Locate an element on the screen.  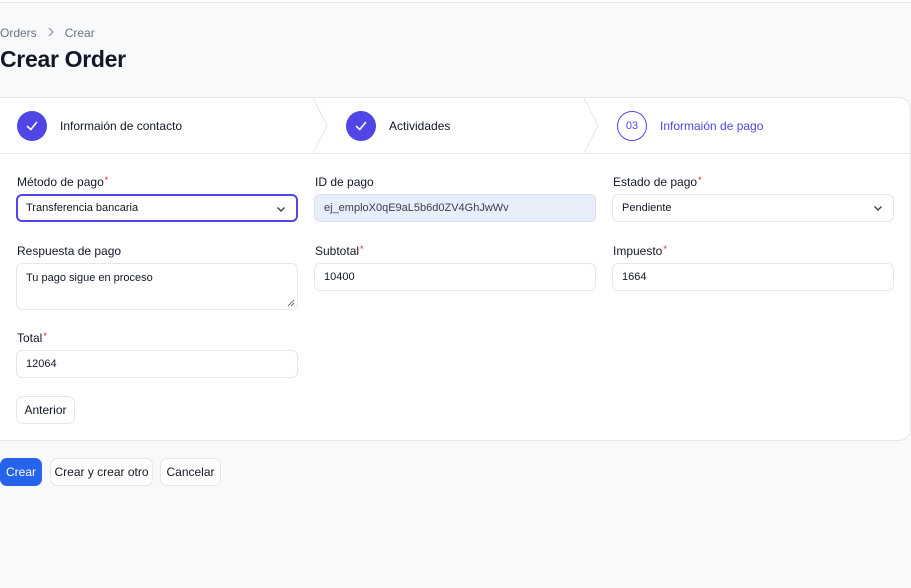
step-contact-info: Informaión de contacto is located at coordinates (99, 125).